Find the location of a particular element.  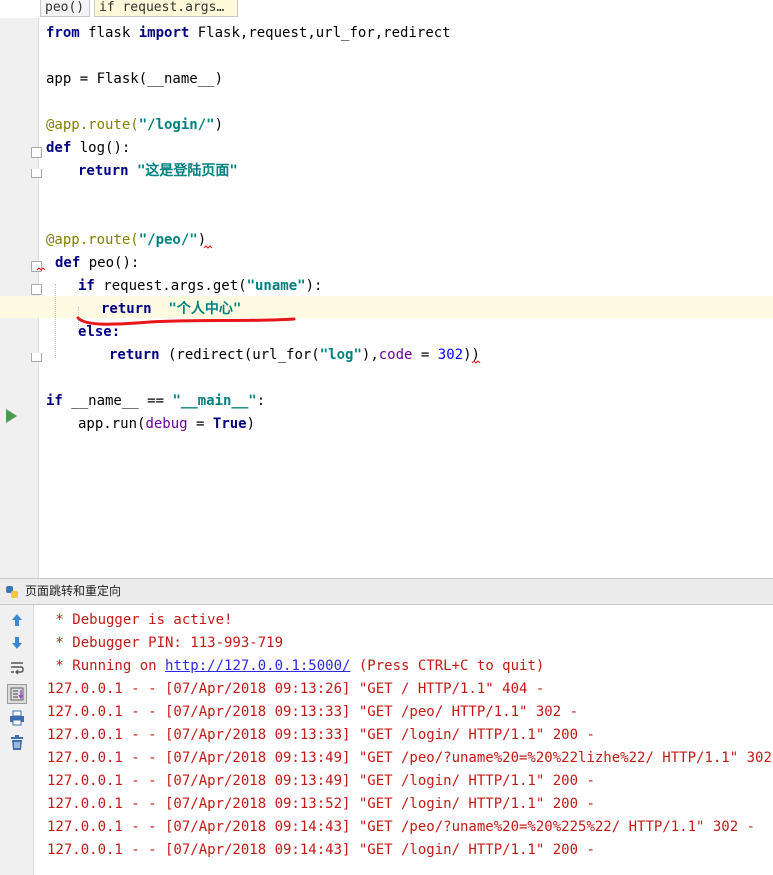

code-line-12: if request.args.get("uname"): is located at coordinates (200, 286).